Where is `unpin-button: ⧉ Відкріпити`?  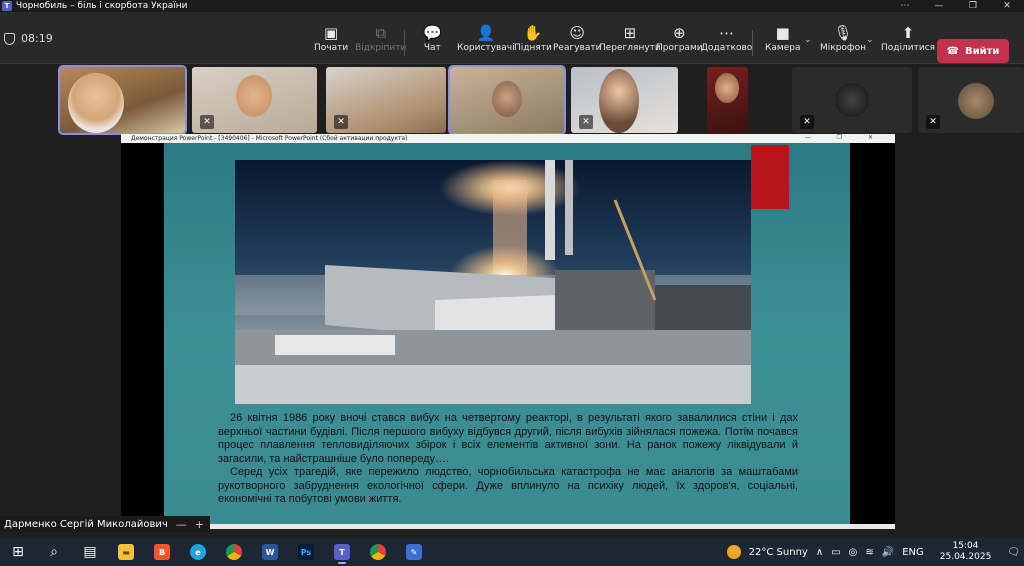 unpin-button: ⧉ Відкріпити is located at coordinates (380, 38).